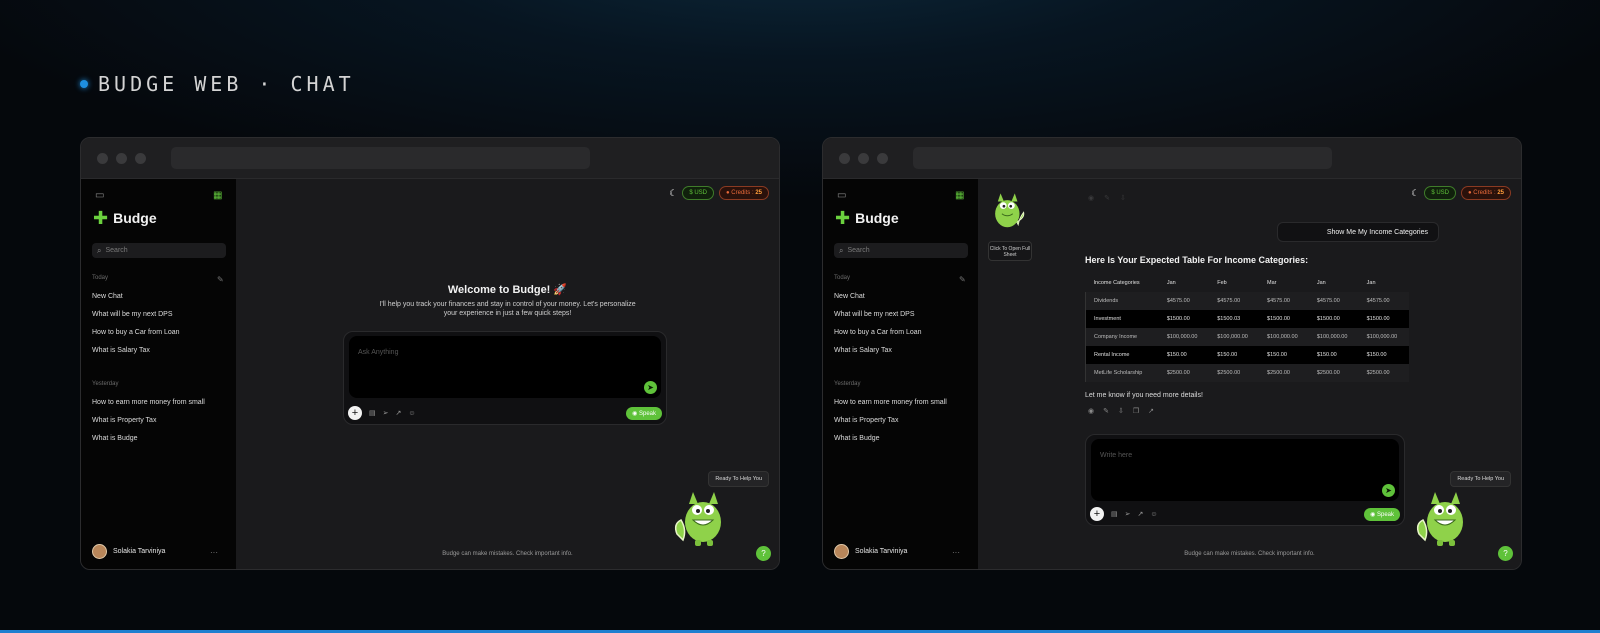 Image resolution: width=1600 pixels, height=633 pixels. What do you see at coordinates (378, 352) in the screenshot?
I see `input-placeholder: Ask Anything` at bounding box center [378, 352].